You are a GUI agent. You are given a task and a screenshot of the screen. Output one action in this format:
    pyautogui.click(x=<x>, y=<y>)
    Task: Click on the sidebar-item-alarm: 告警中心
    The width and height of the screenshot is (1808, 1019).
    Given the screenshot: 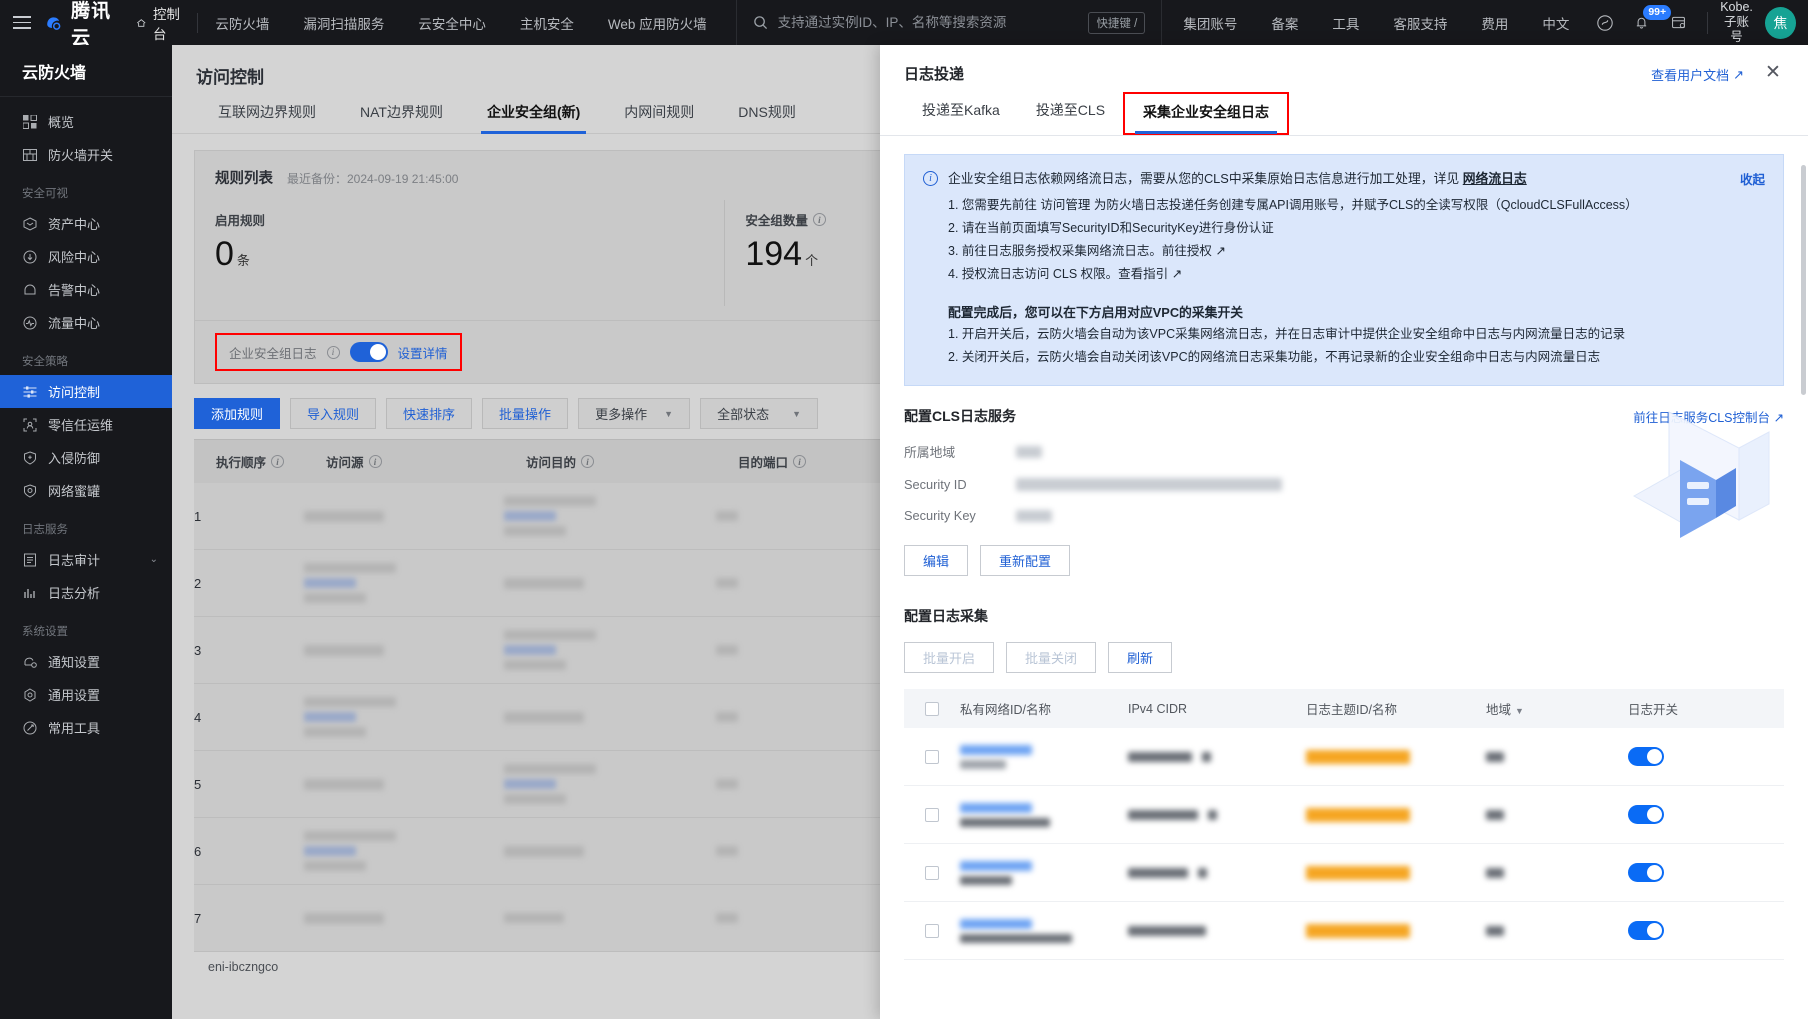 What is the action you would take?
    pyautogui.click(x=86, y=289)
    